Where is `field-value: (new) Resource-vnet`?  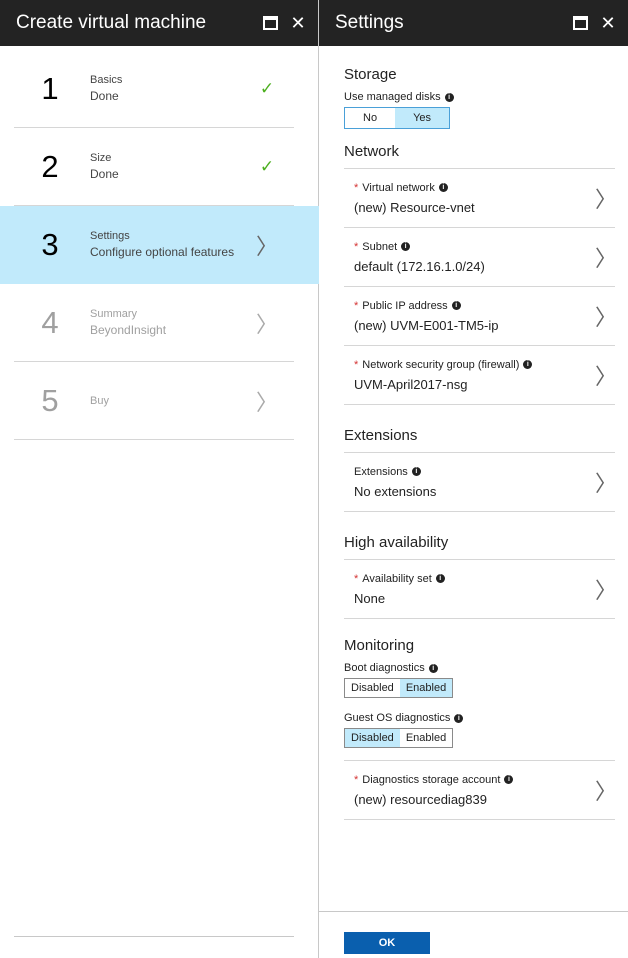 field-value: (new) Resource-vnet is located at coordinates (414, 207).